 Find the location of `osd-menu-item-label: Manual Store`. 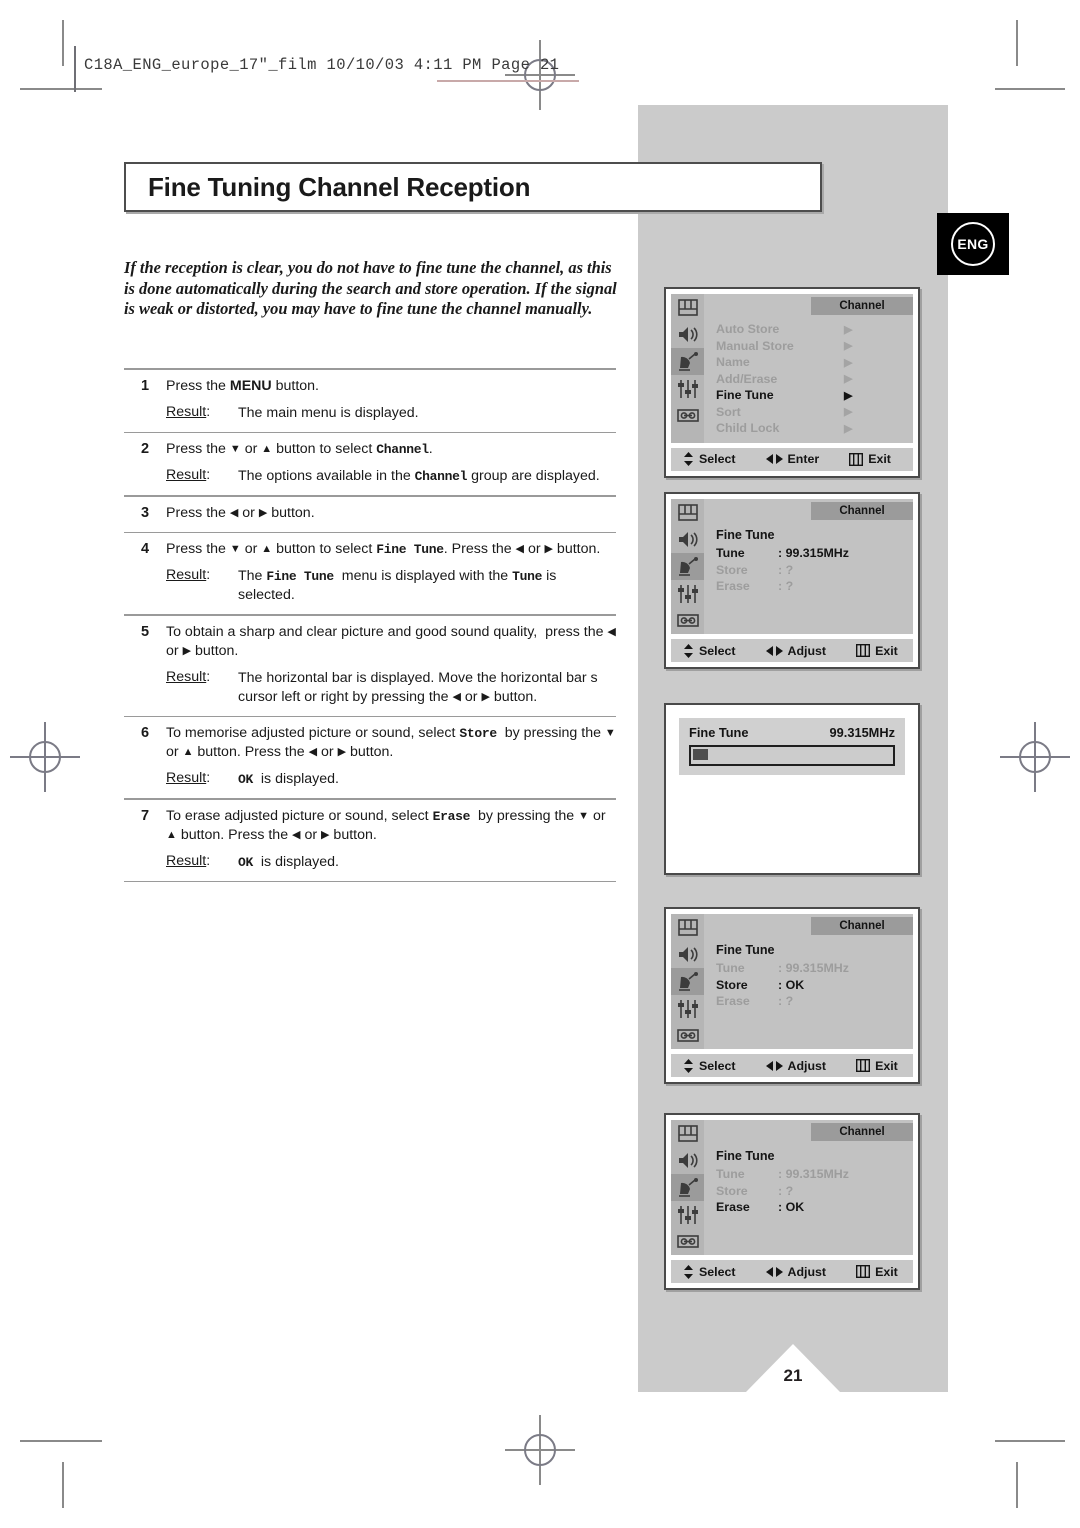

osd-menu-item-label: Manual Store is located at coordinates (755, 345).